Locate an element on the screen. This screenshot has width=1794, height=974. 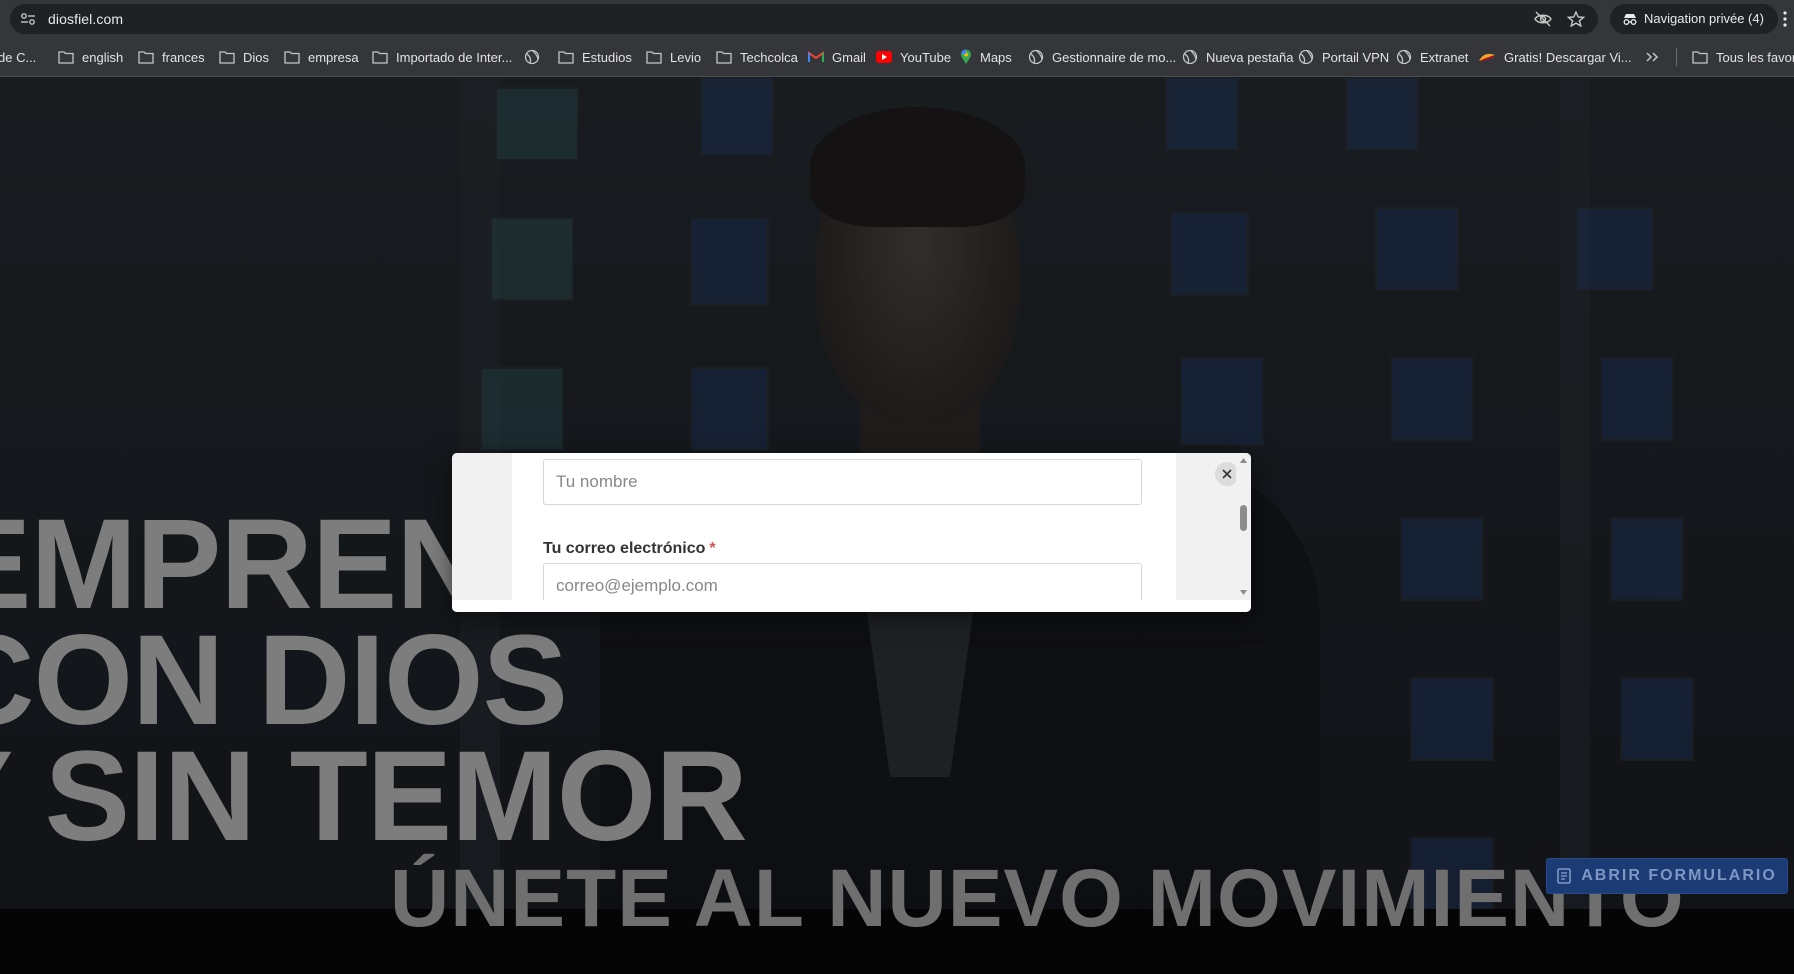
bookmark-portail-vpn: Portail VPN is located at coordinates (1343, 57).